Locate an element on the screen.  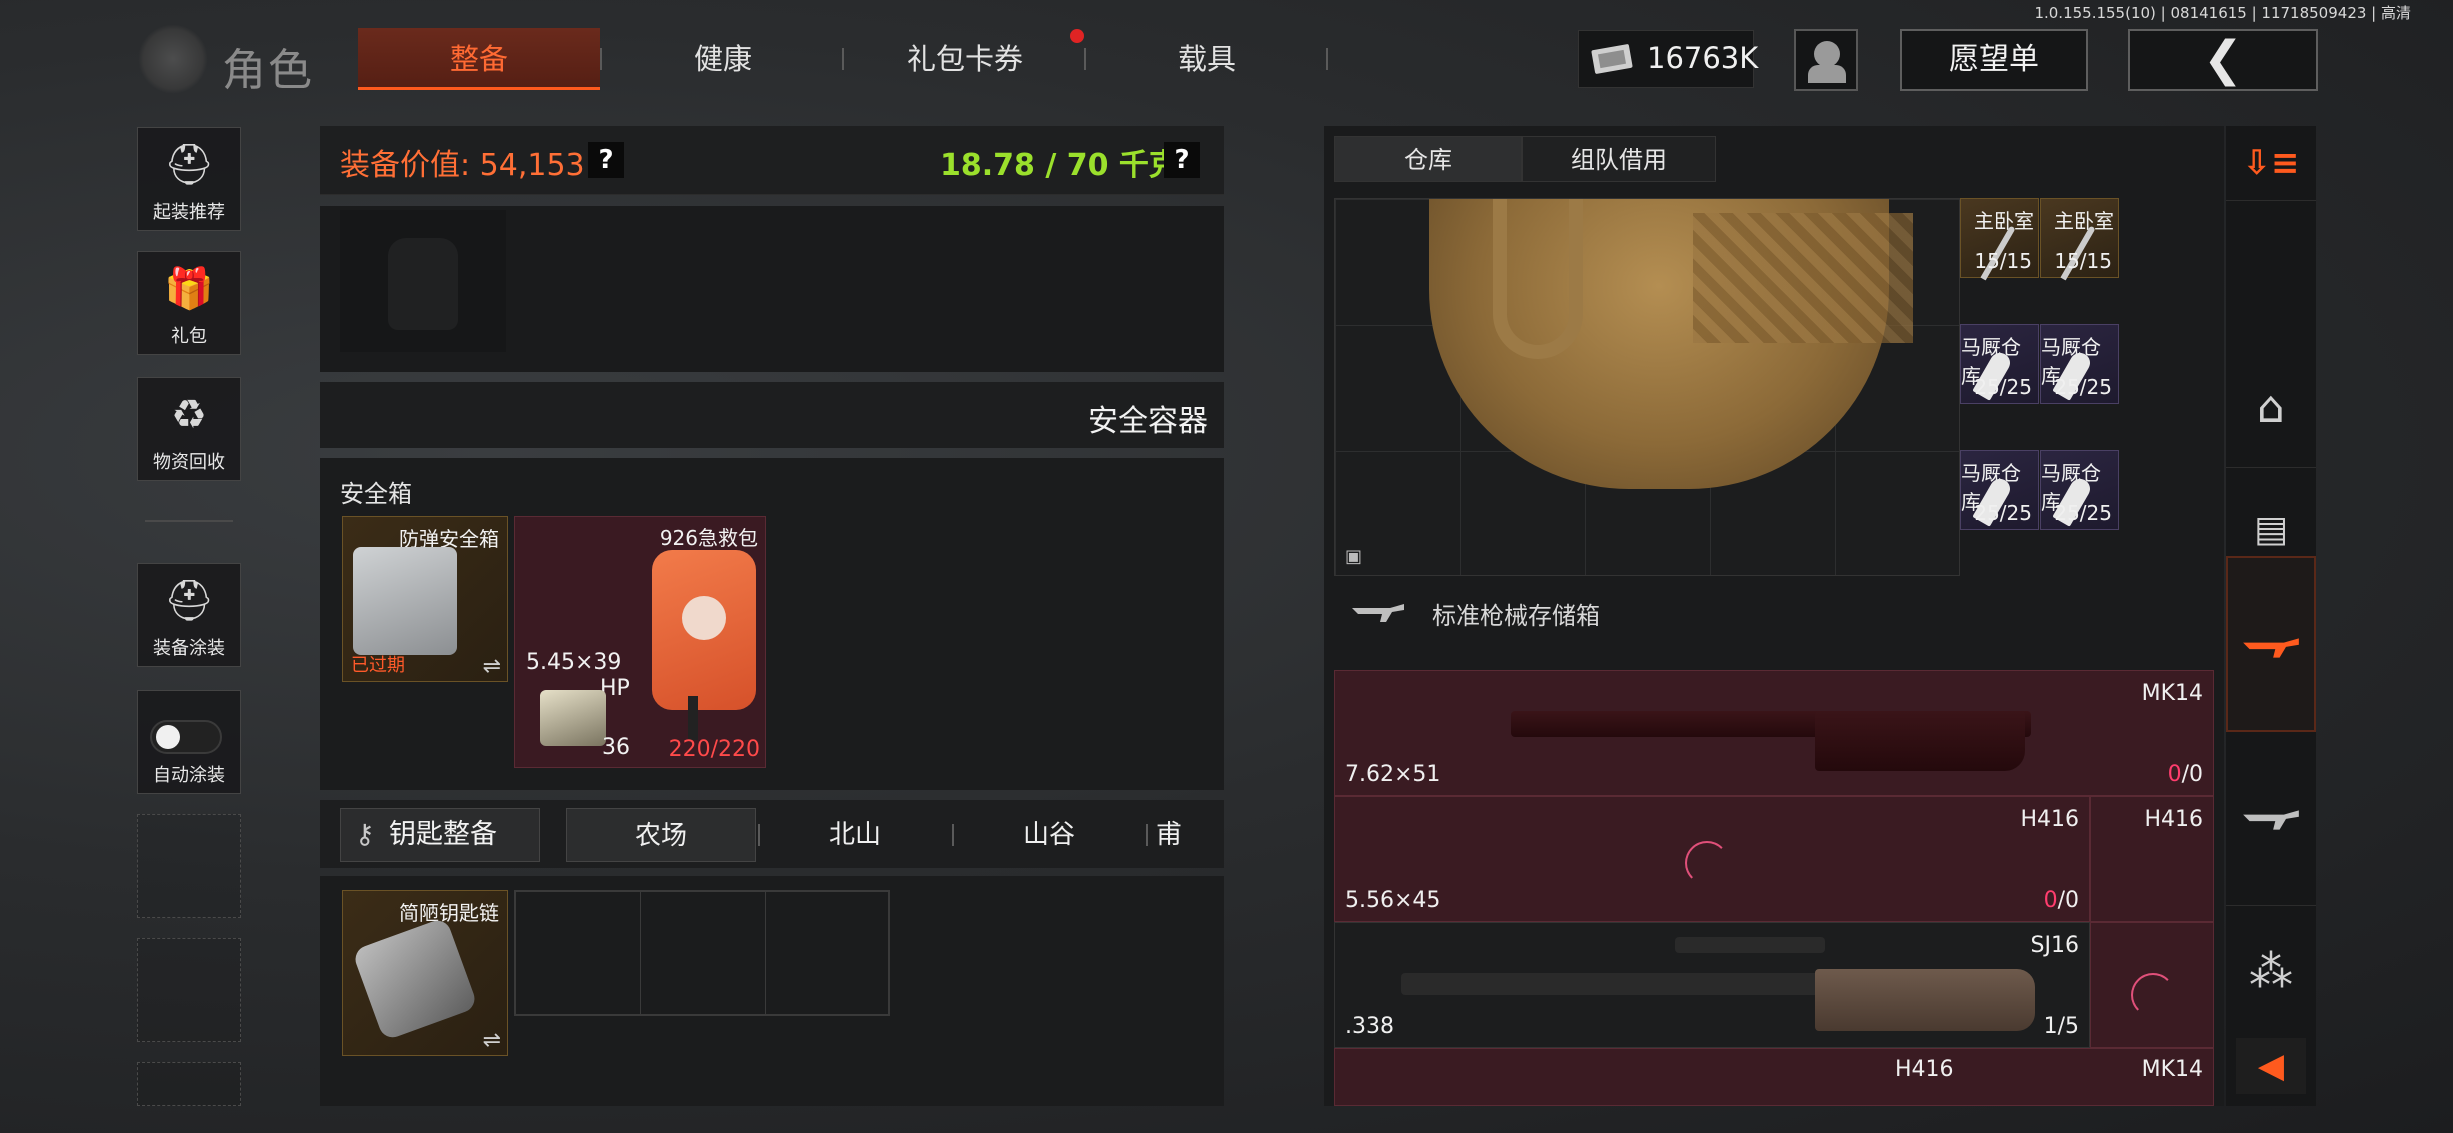
keychain-item: 简陋钥匙链 ⇌ is located at coordinates (425, 973).